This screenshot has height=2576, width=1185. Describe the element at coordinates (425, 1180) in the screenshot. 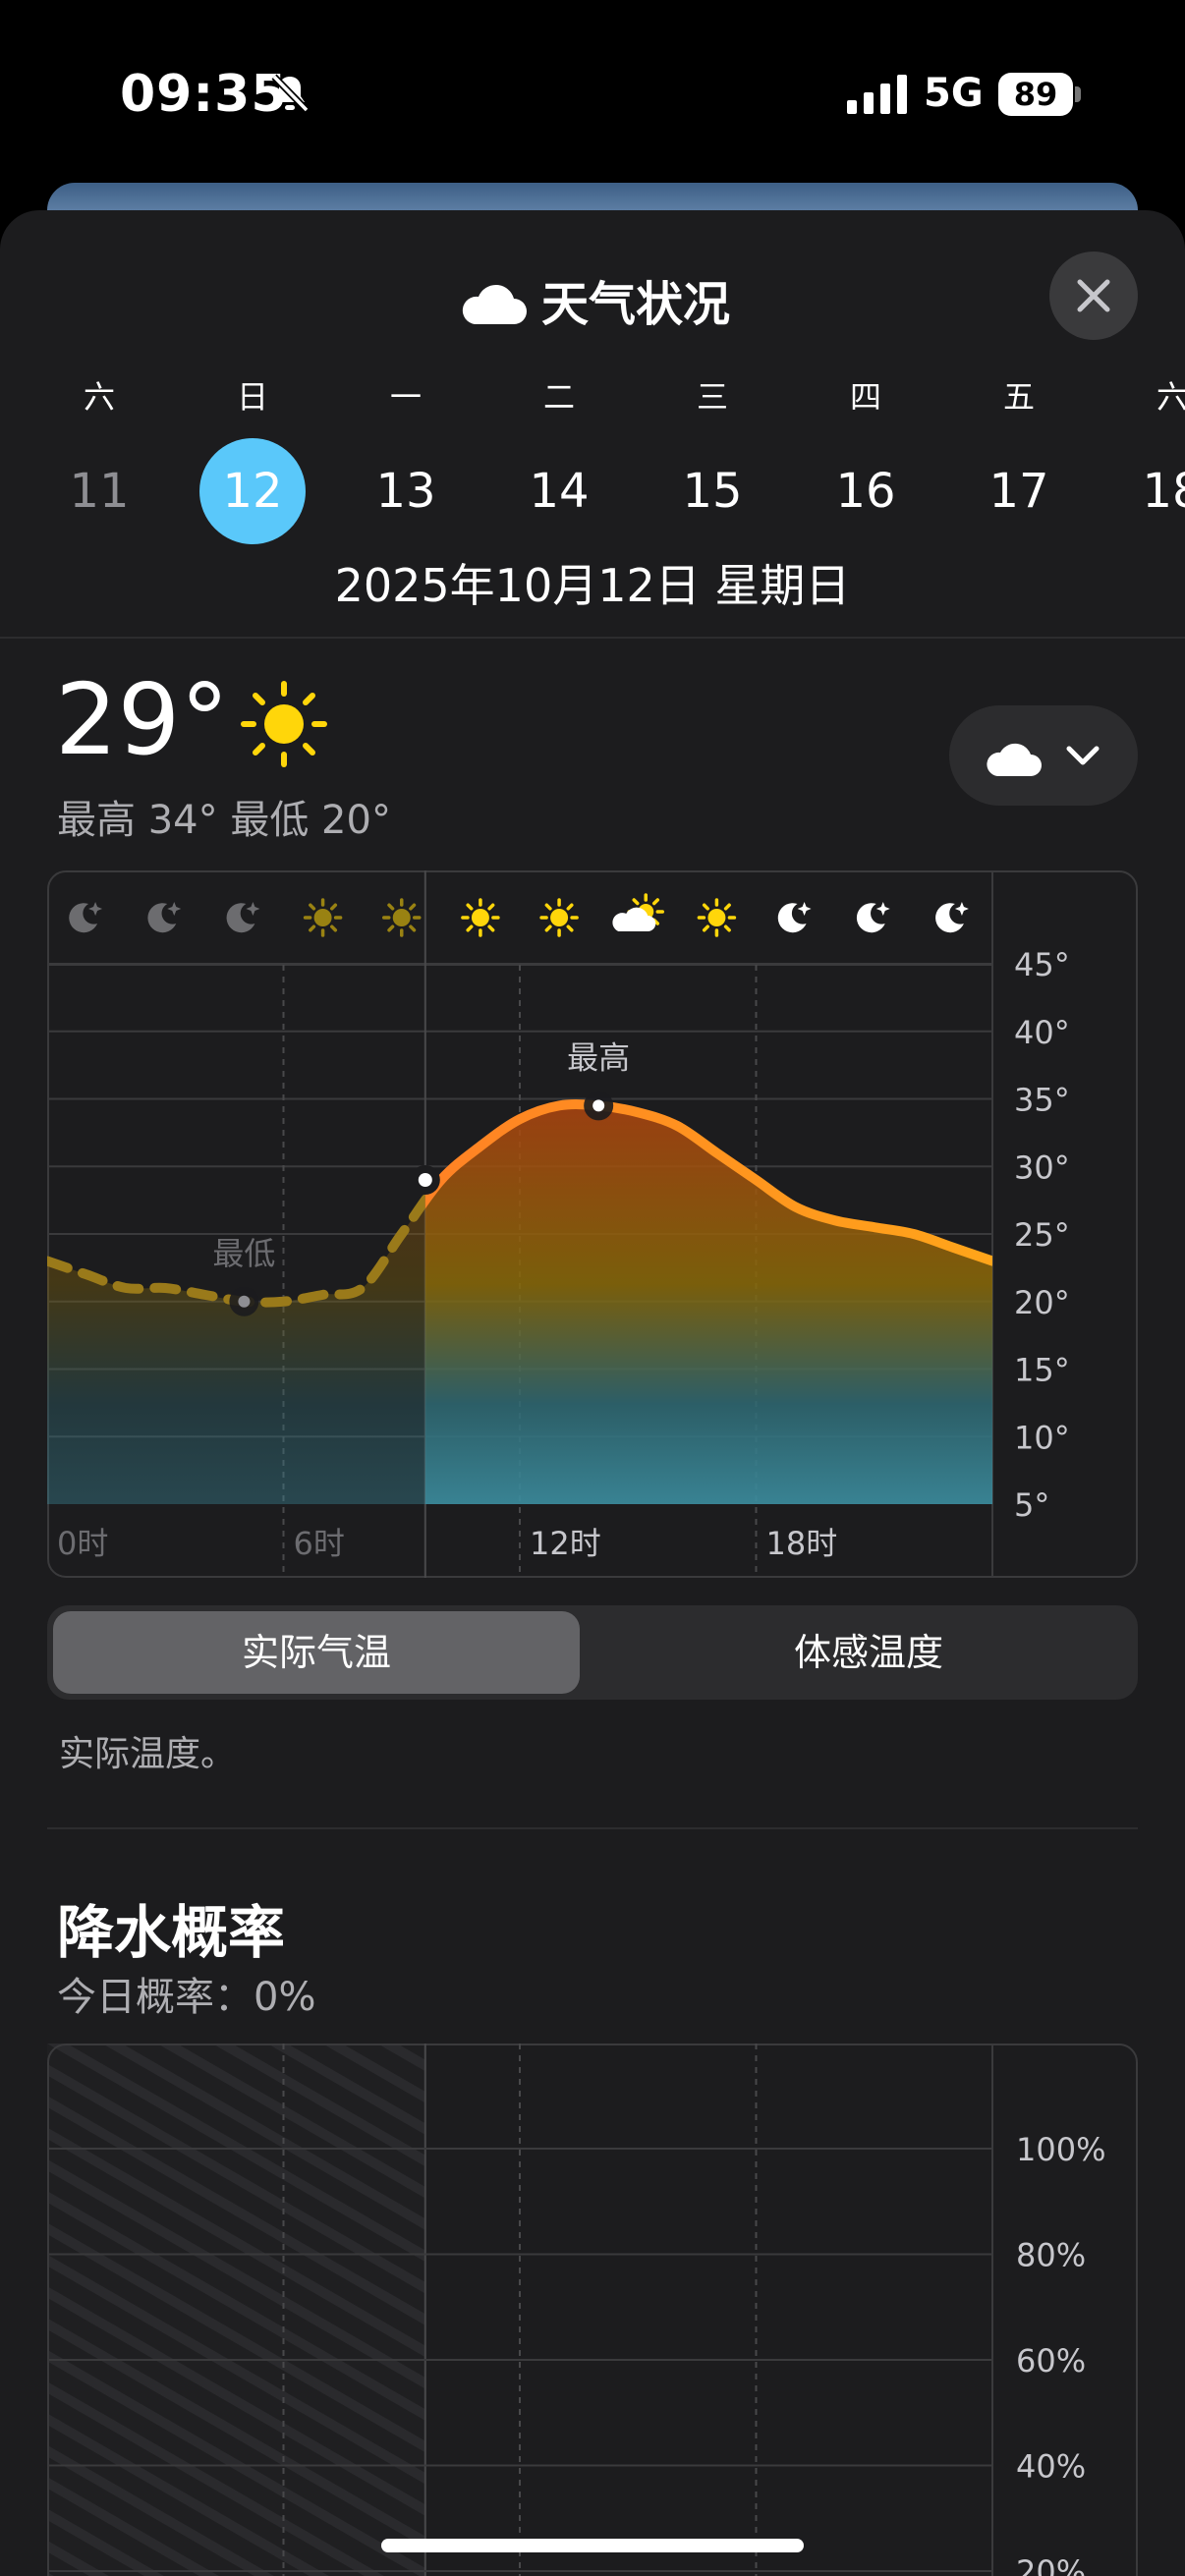

I see `current-temp-marker-center` at that location.